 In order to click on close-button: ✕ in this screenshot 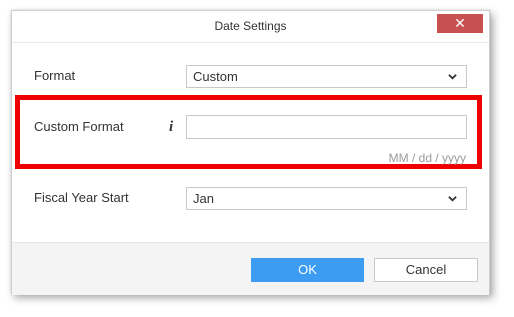, I will do `click(460, 23)`.